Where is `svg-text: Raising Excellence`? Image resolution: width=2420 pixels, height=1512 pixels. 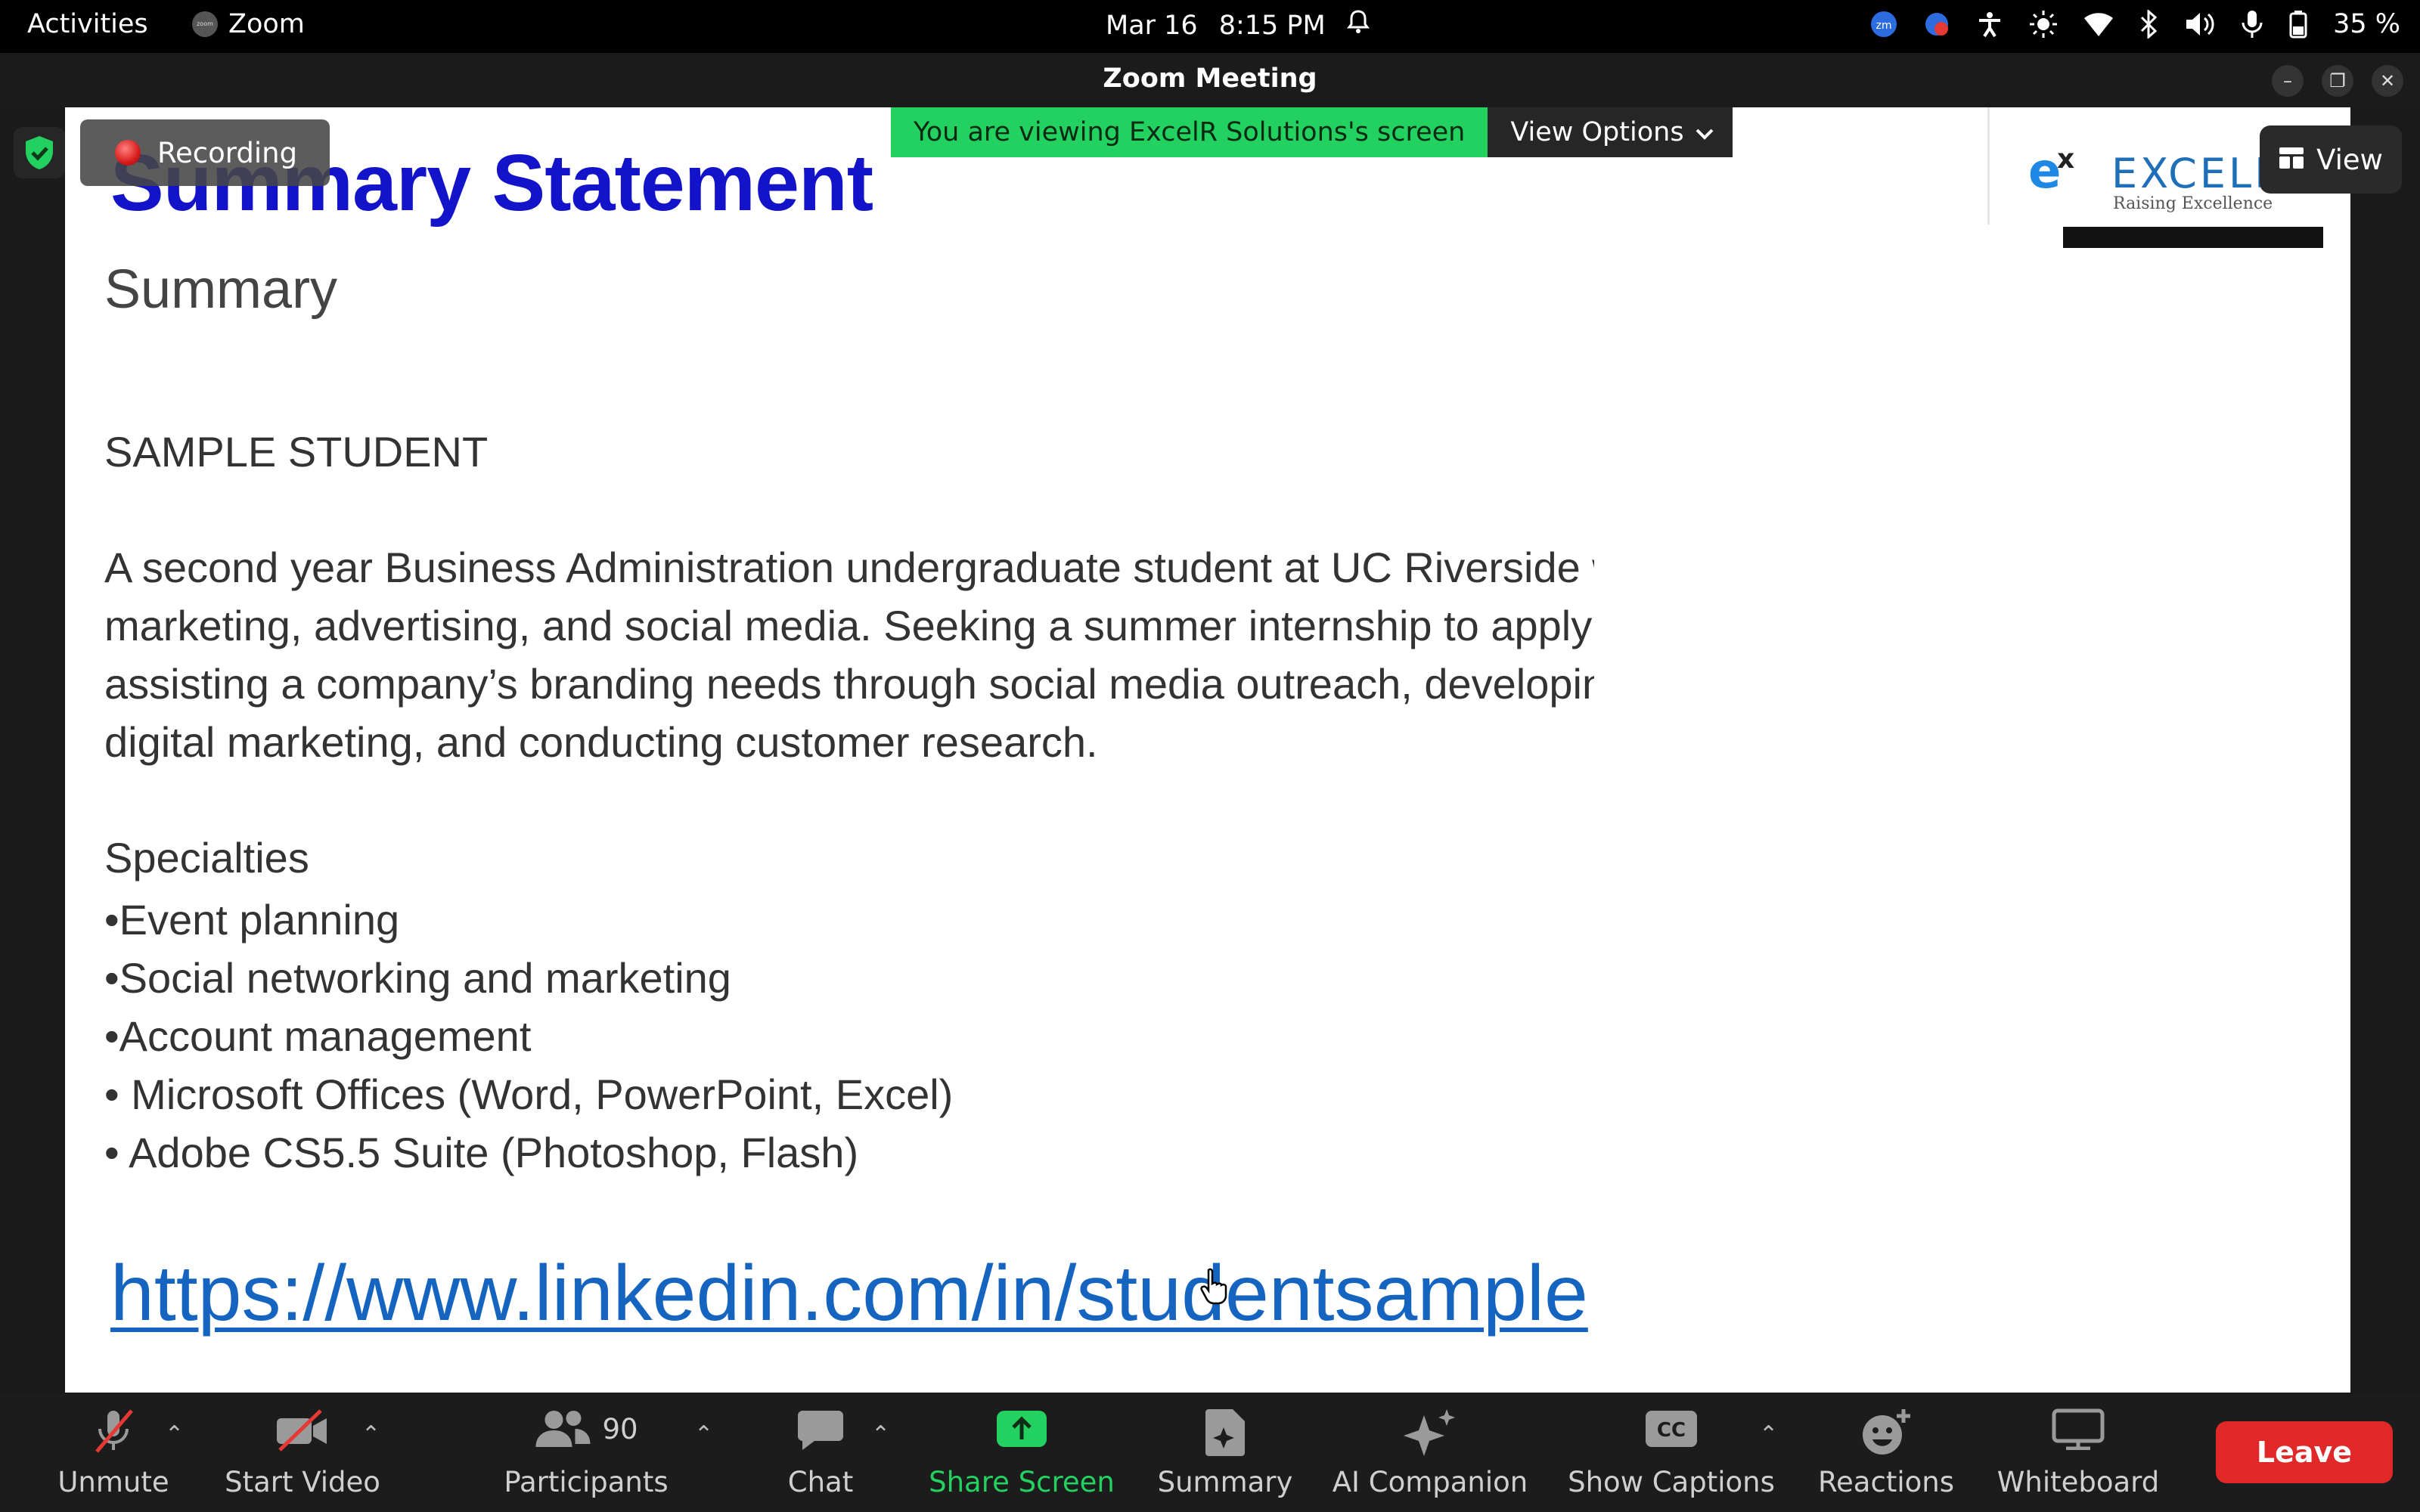 svg-text: Raising Excellence is located at coordinates (2193, 203).